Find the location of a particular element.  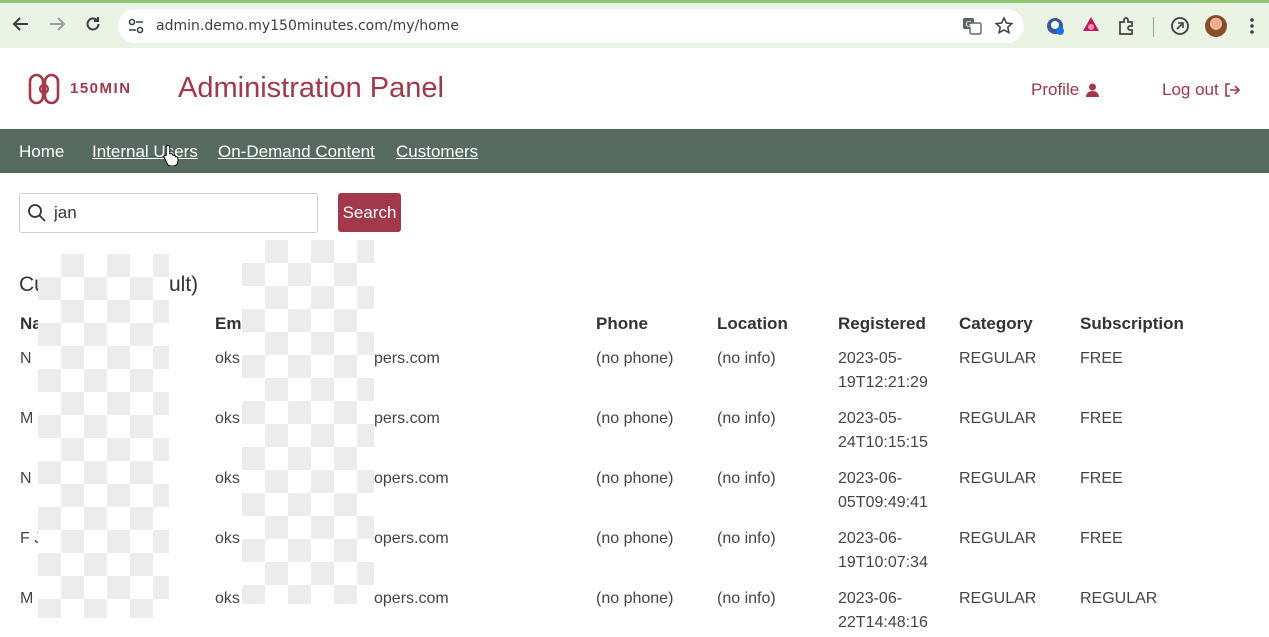

cell-subscription: REGULAR is located at coordinates (1119, 598).